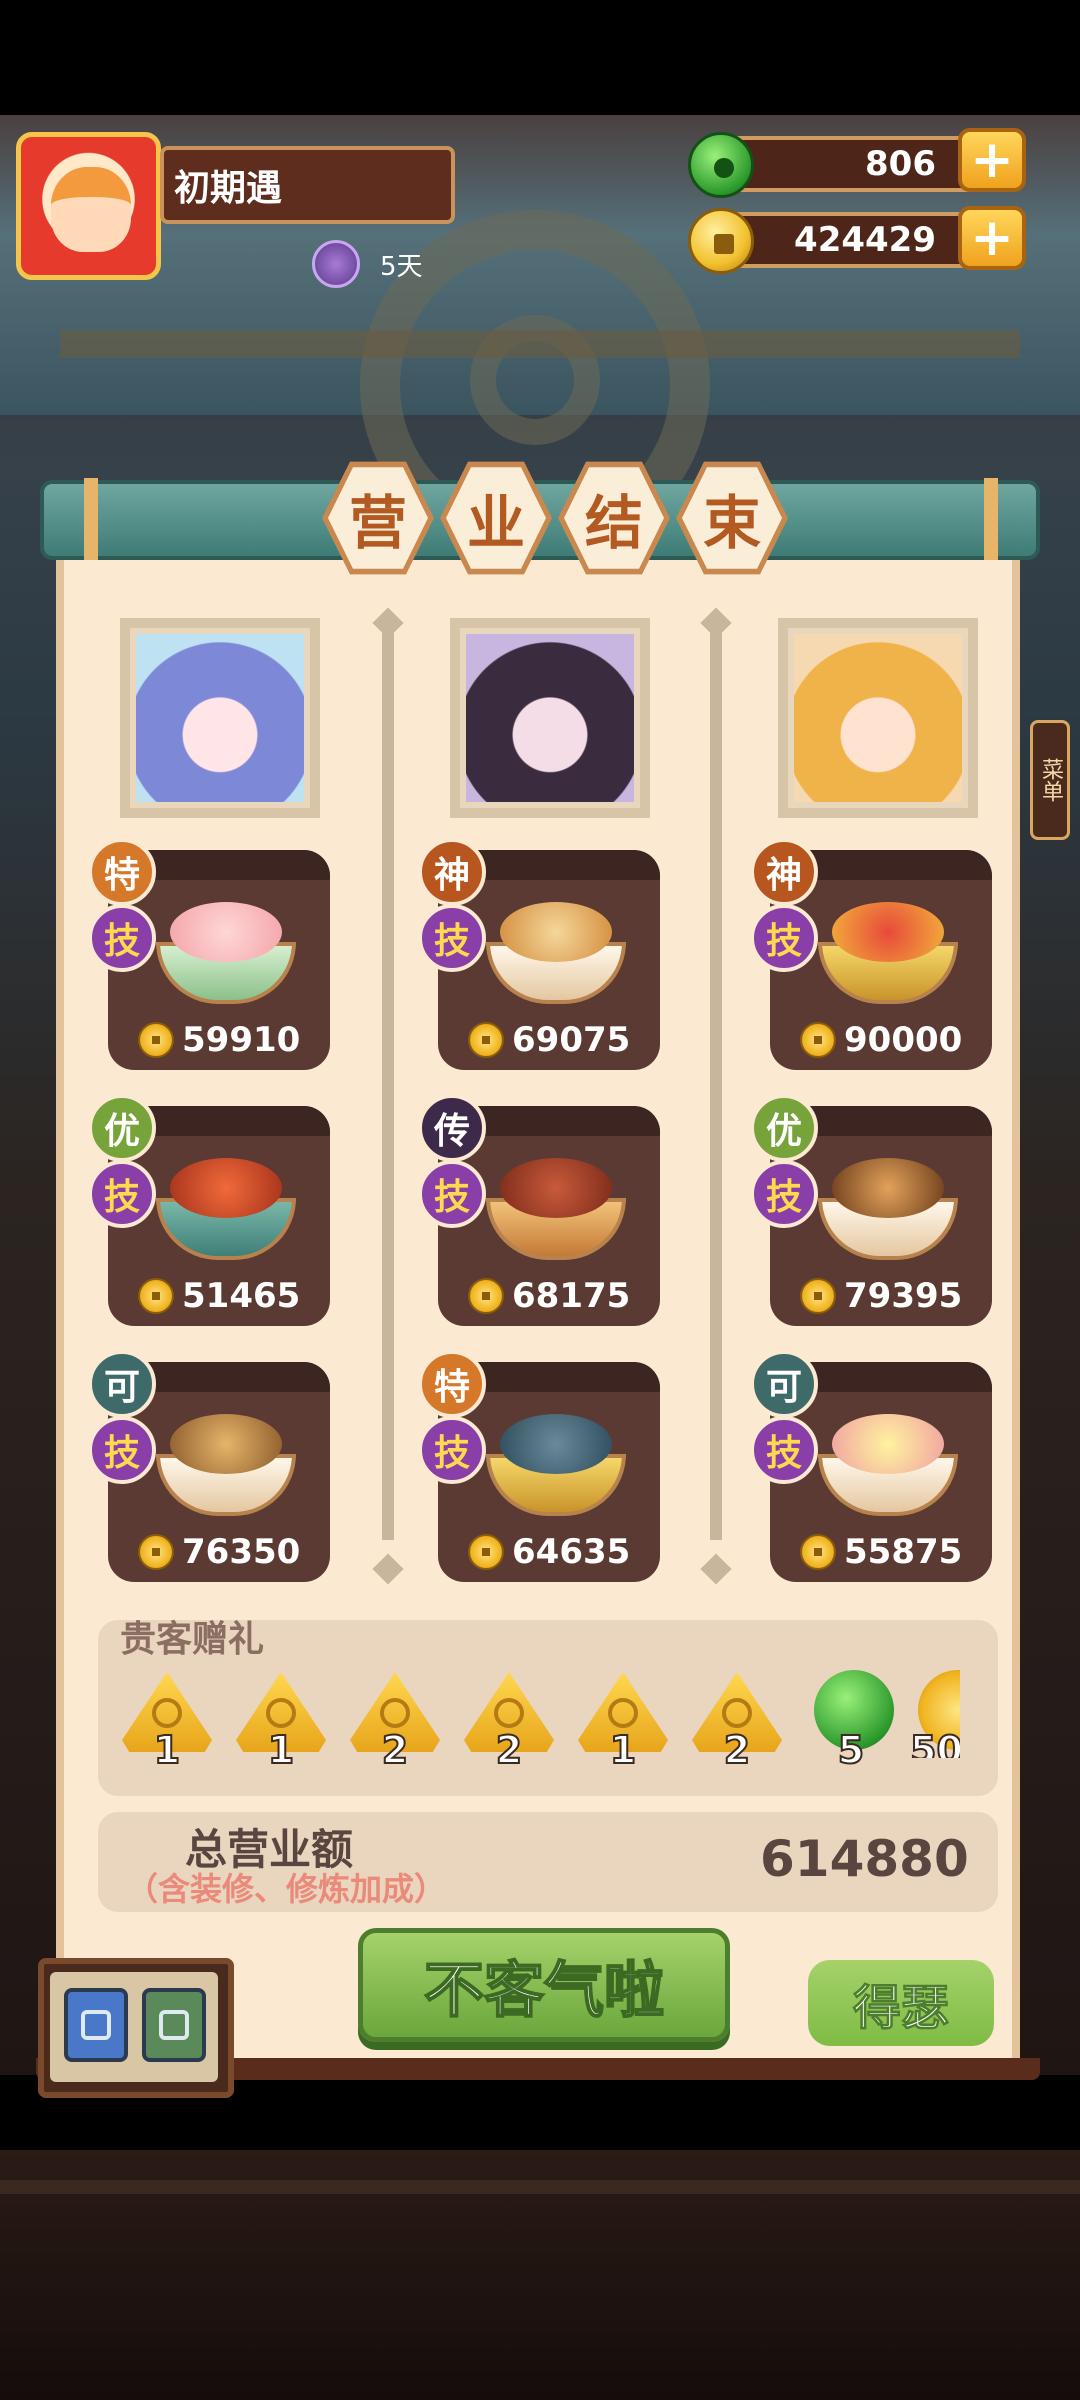  Describe the element at coordinates (307, 185) in the screenshot. I see `player-name-plate: 初期遇` at that location.